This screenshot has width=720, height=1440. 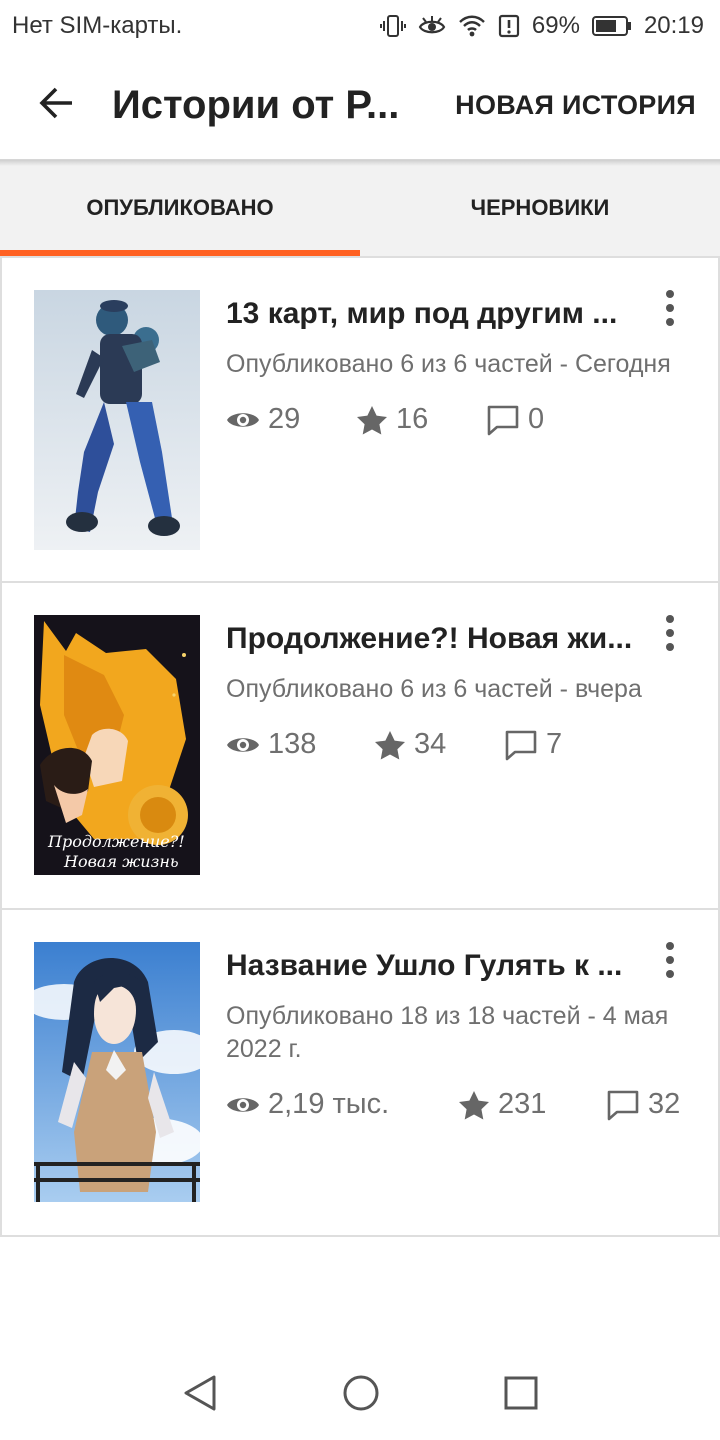 I want to click on nav-back-button, so click(x=200, y=1395).